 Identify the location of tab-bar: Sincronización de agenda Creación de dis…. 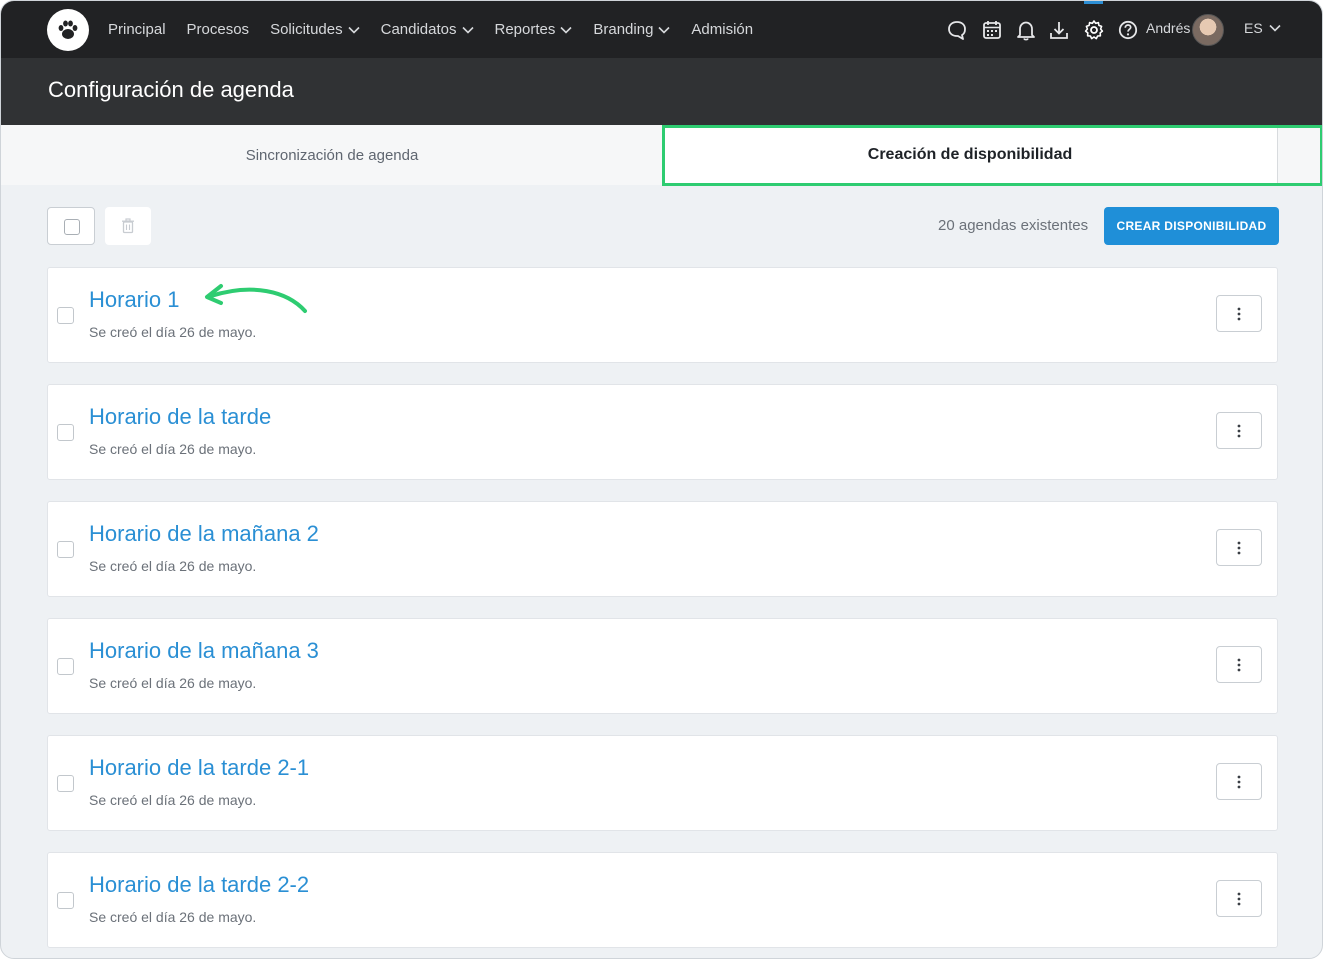
(661, 155).